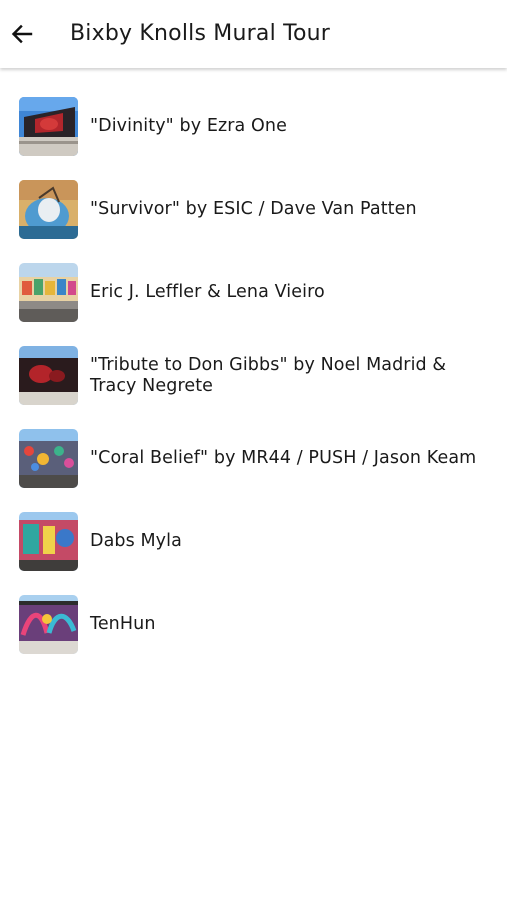  I want to click on top-app-bar: Bixby Knolls Mural Tour, so click(253, 34).